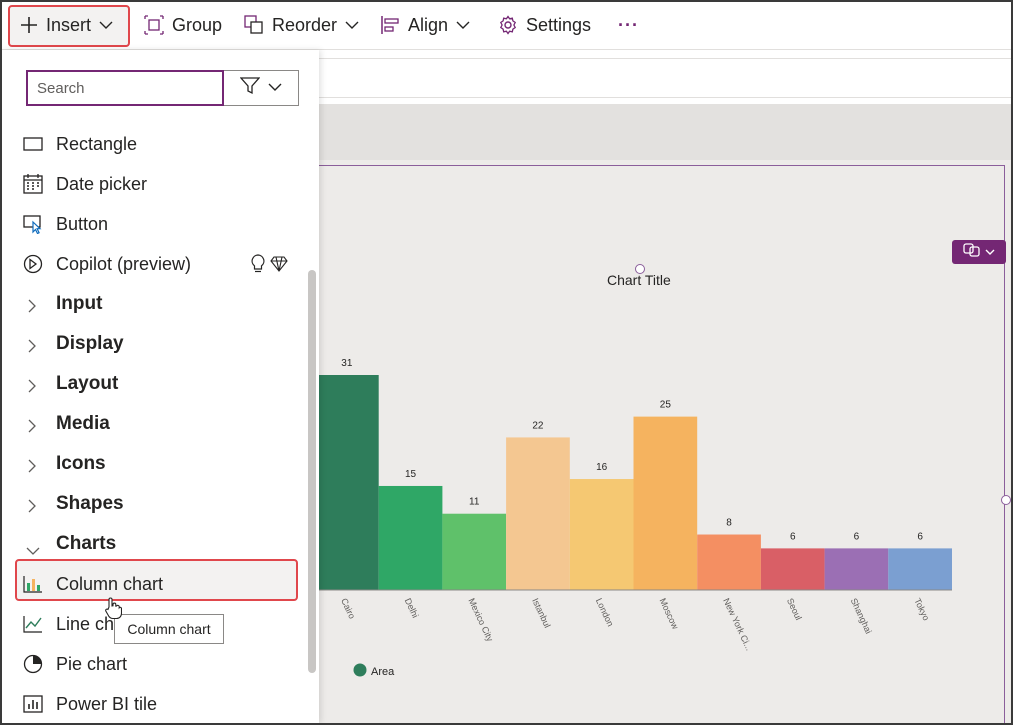 Image resolution: width=1013 pixels, height=725 pixels. What do you see at coordinates (152, 384) in the screenshot?
I see `category-layout: Layout` at bounding box center [152, 384].